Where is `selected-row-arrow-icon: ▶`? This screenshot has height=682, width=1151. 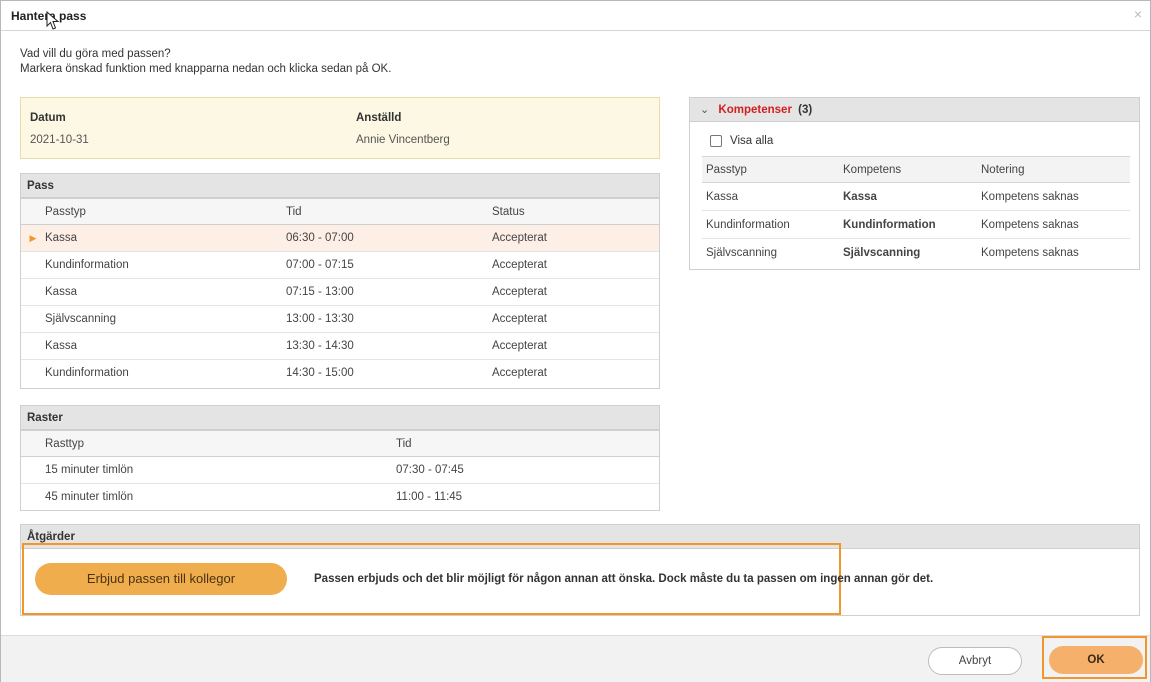
selected-row-arrow-icon: ▶ is located at coordinates (33, 238).